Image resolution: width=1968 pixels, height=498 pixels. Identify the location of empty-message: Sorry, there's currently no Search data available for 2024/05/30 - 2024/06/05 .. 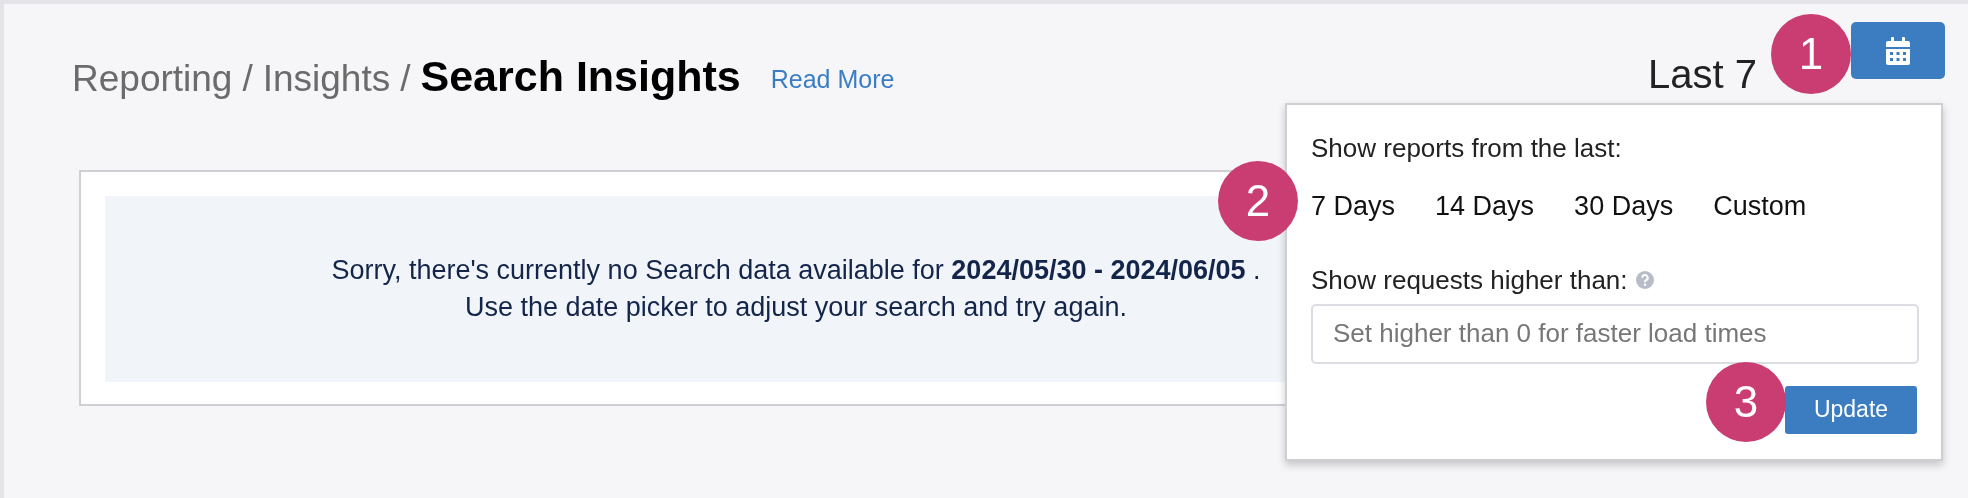
(796, 270).